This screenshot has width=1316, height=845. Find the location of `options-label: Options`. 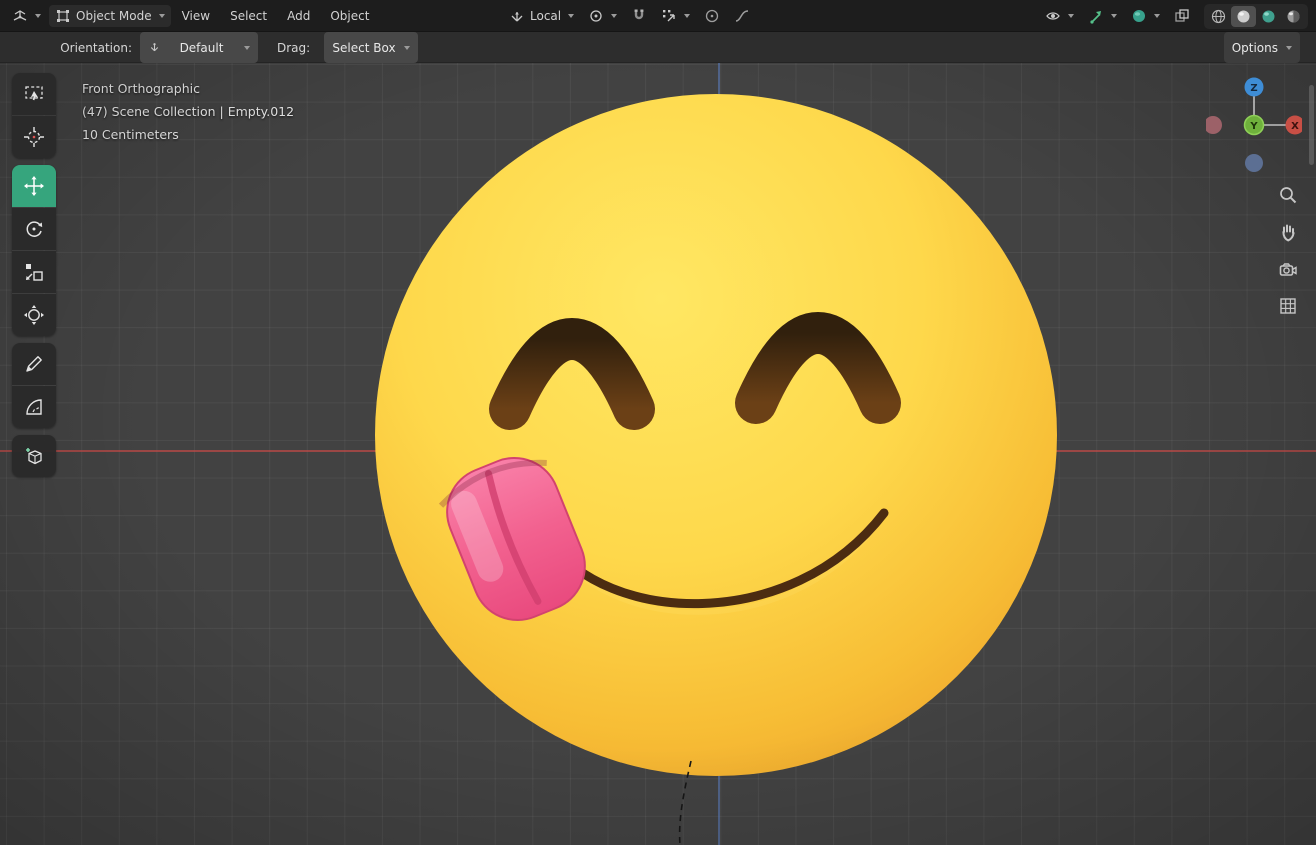

options-label: Options is located at coordinates (1254, 47).